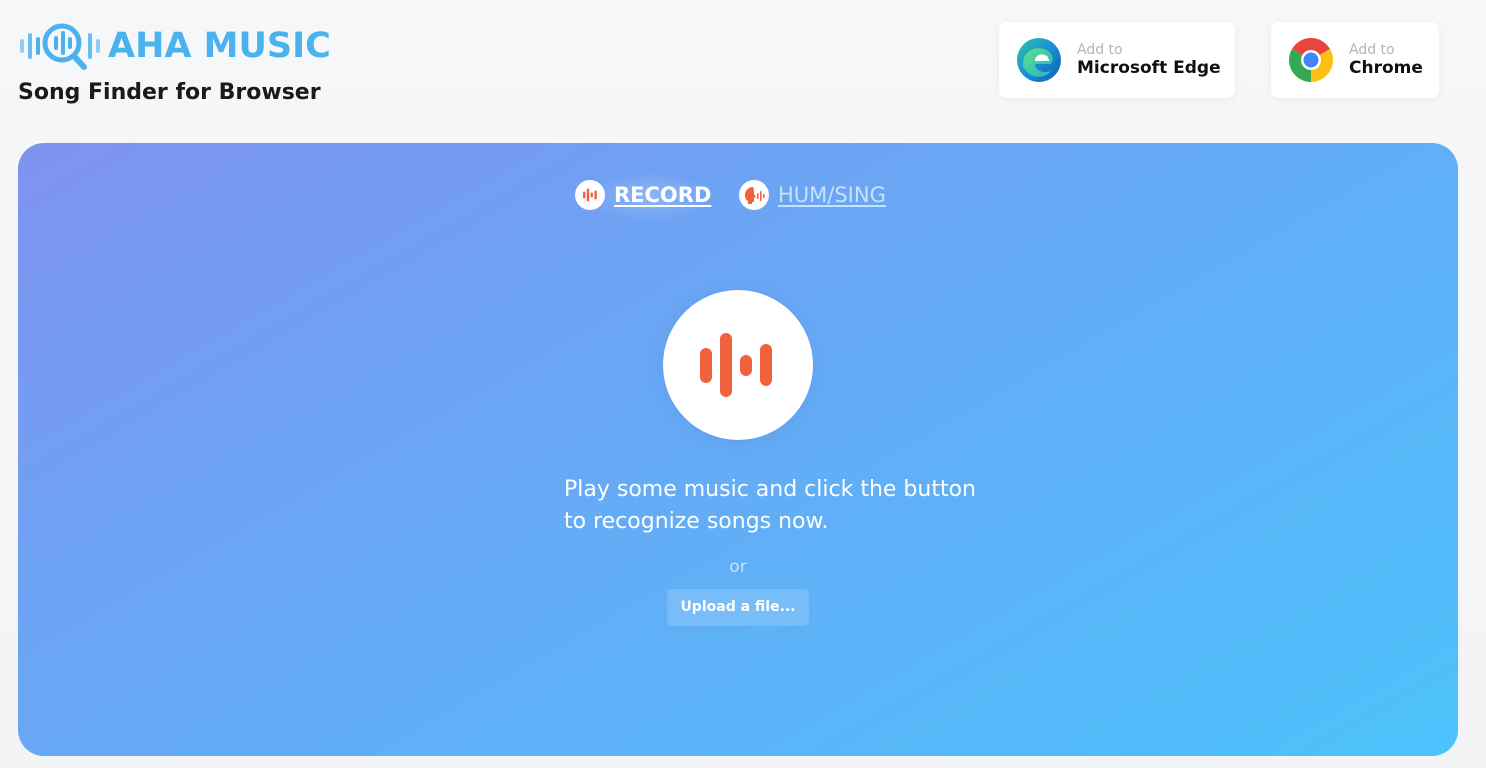  I want to click on or-divider-text: or, so click(738, 567).